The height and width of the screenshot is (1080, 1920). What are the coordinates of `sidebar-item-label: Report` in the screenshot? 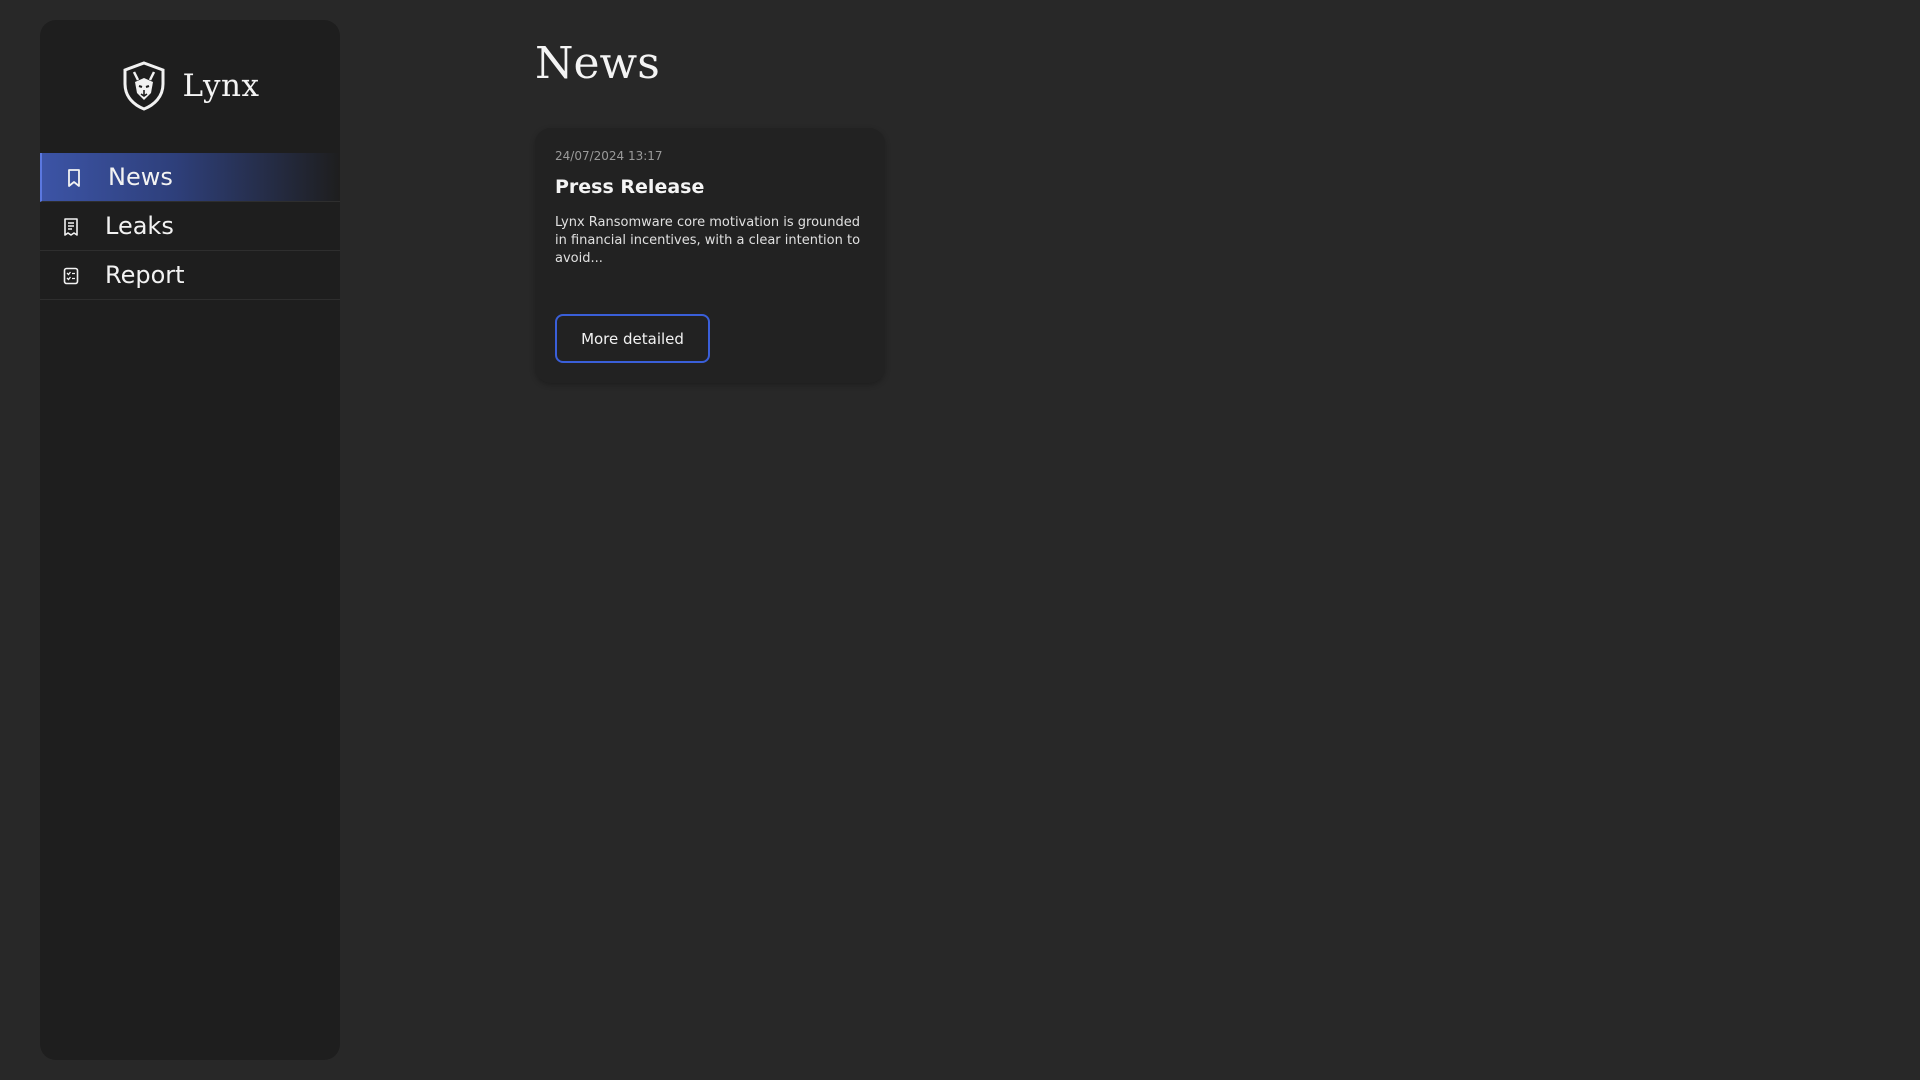 It's located at (145, 275).